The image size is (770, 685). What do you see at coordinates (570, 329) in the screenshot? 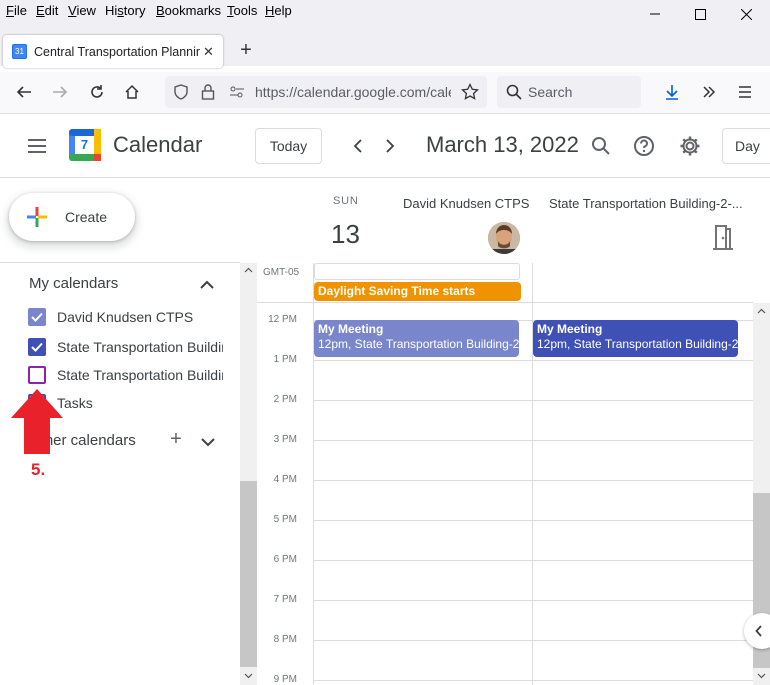
I see `event-title: My Meeting` at bounding box center [570, 329].